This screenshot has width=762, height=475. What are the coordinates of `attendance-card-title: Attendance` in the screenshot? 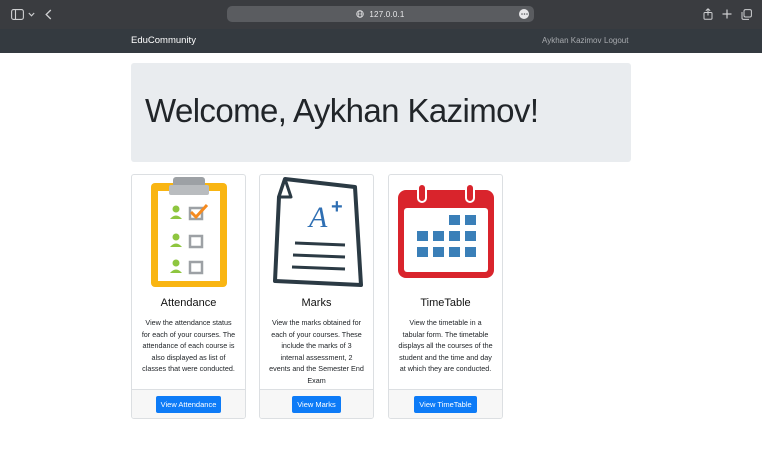 It's located at (188, 303).